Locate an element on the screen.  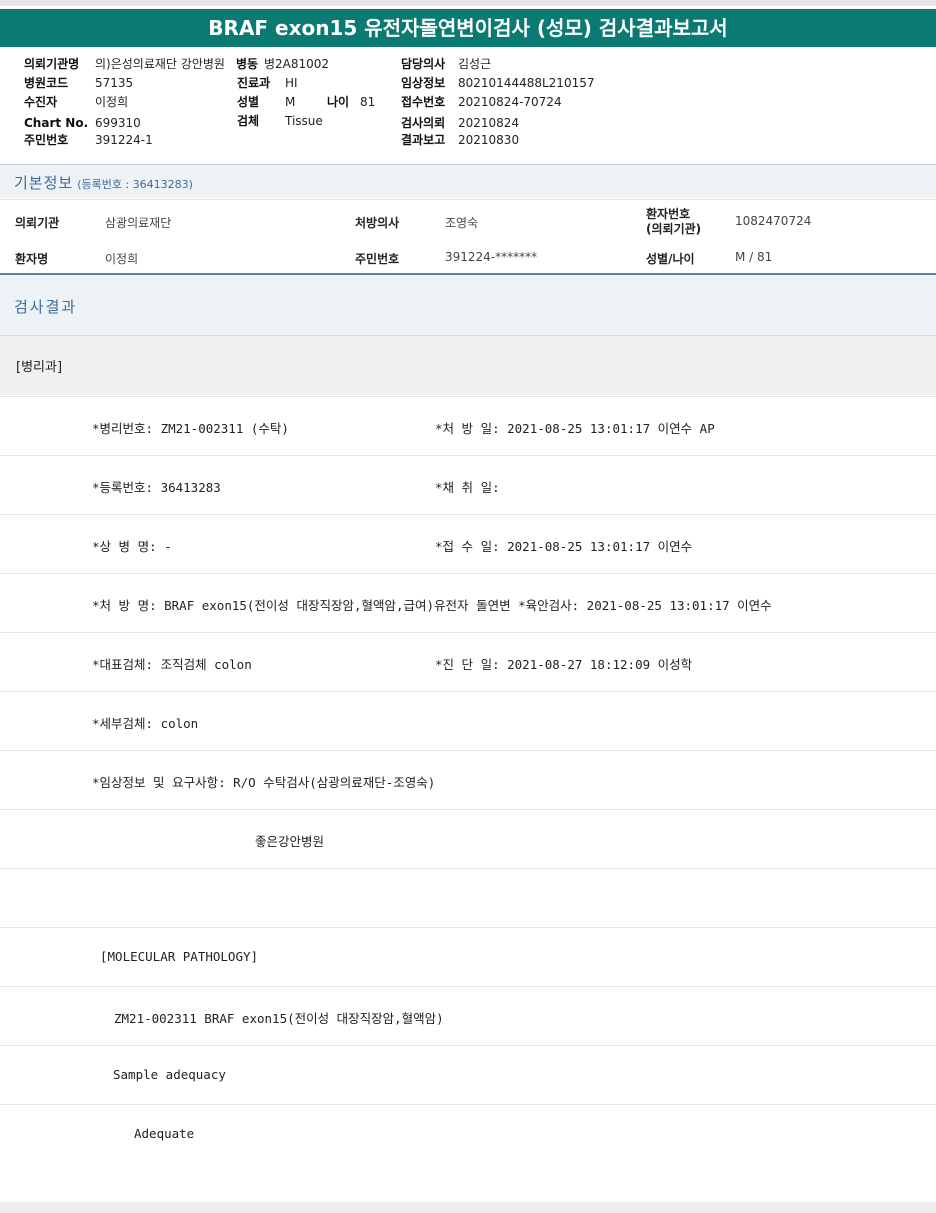
req-org-value: 의)은성의료재단 강안병원 is located at coordinates (160, 64).